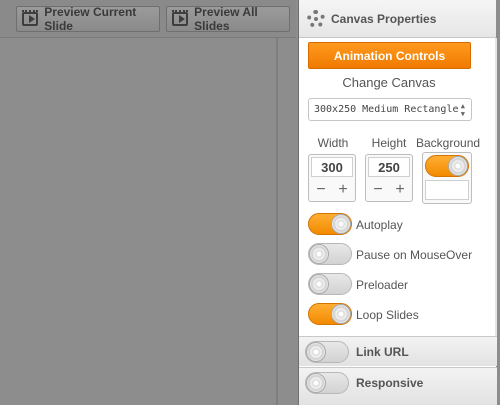 The height and width of the screenshot is (405, 500). I want to click on canvas-size-select: 300x250 Medium Rectangle ▲ ▼, so click(390, 109).